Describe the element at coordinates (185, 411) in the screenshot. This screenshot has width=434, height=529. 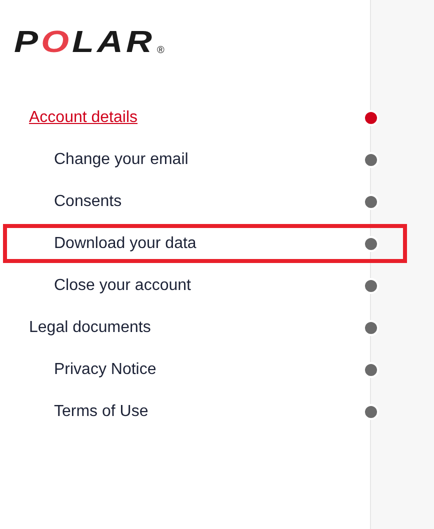
I see `nav-link: Terms of Use` at that location.